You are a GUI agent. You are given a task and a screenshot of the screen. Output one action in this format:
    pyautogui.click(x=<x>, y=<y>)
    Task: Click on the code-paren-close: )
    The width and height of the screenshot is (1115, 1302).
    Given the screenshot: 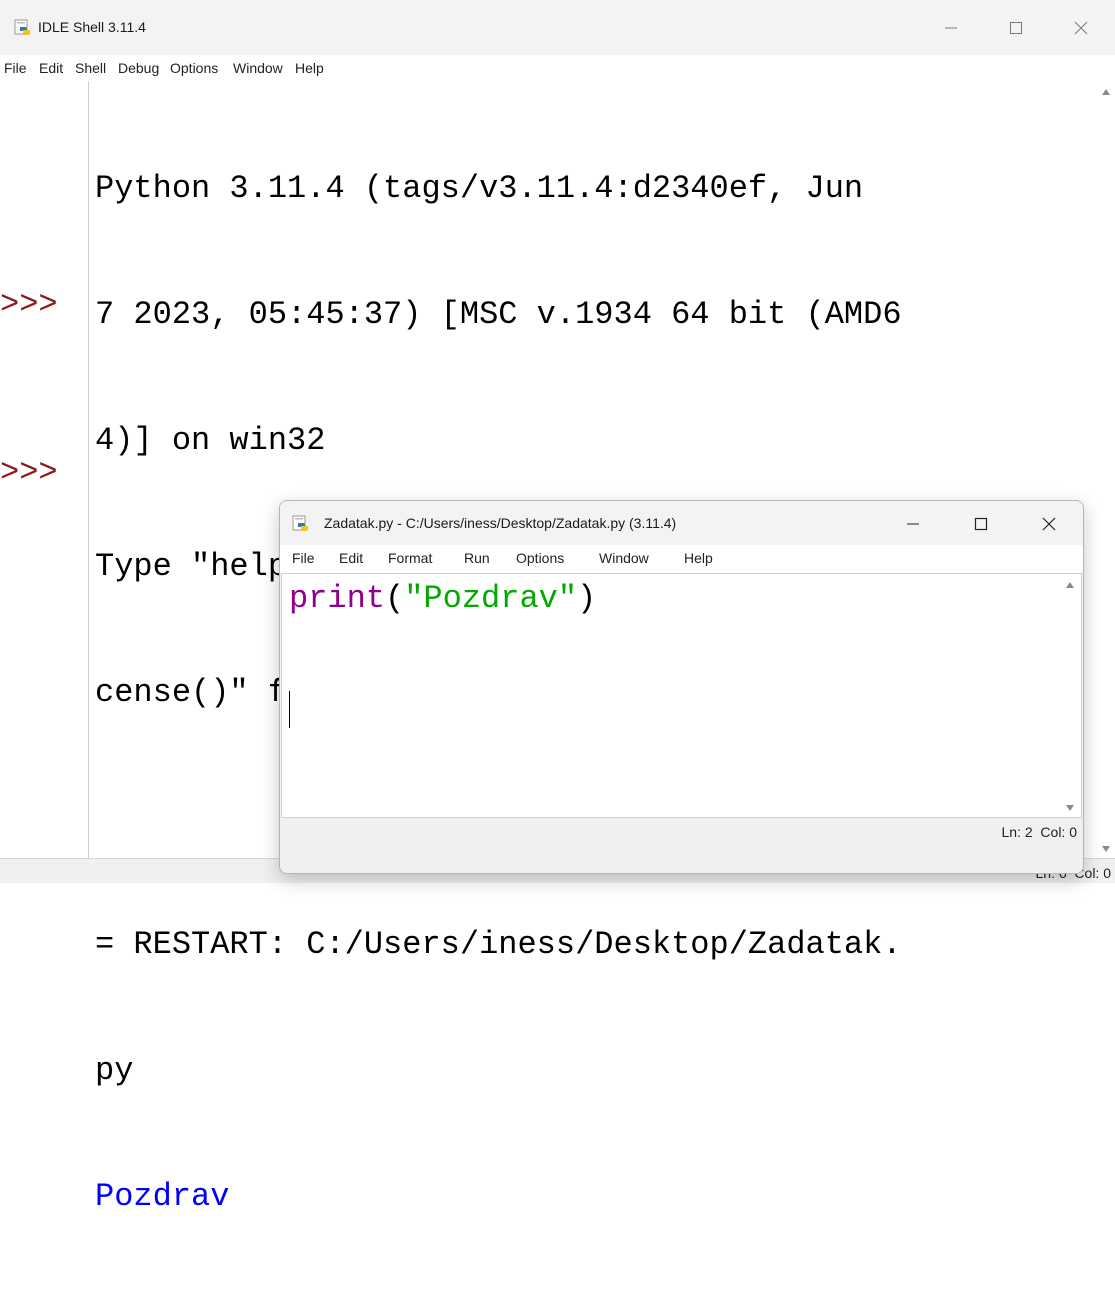 What is the action you would take?
    pyautogui.click(x=587, y=598)
    